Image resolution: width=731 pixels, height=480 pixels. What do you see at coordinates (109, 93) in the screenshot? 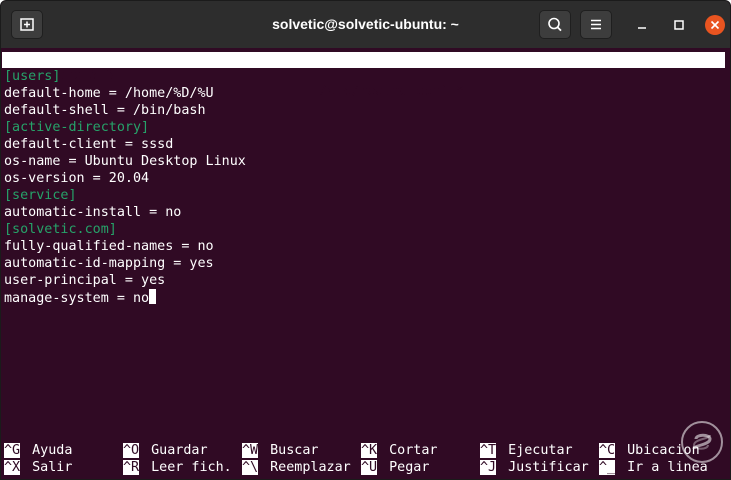
I see `editor-line: default-home = /home/%D/%U` at bounding box center [109, 93].